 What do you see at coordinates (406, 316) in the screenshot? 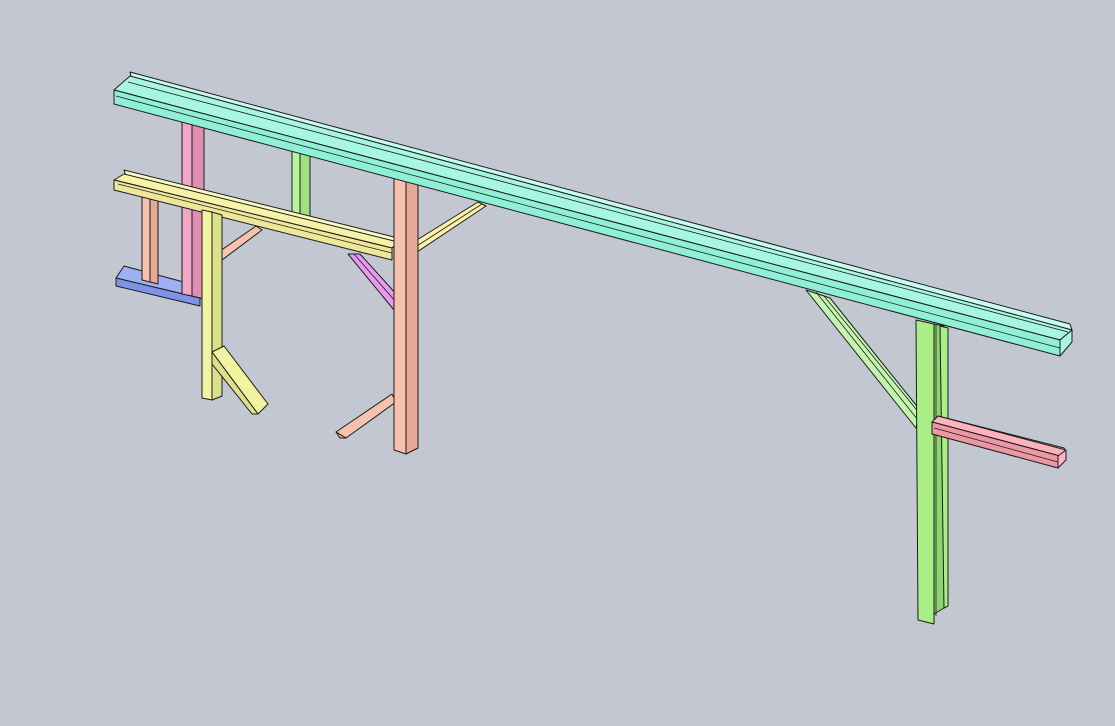
I see `salmon-post-center` at bounding box center [406, 316].